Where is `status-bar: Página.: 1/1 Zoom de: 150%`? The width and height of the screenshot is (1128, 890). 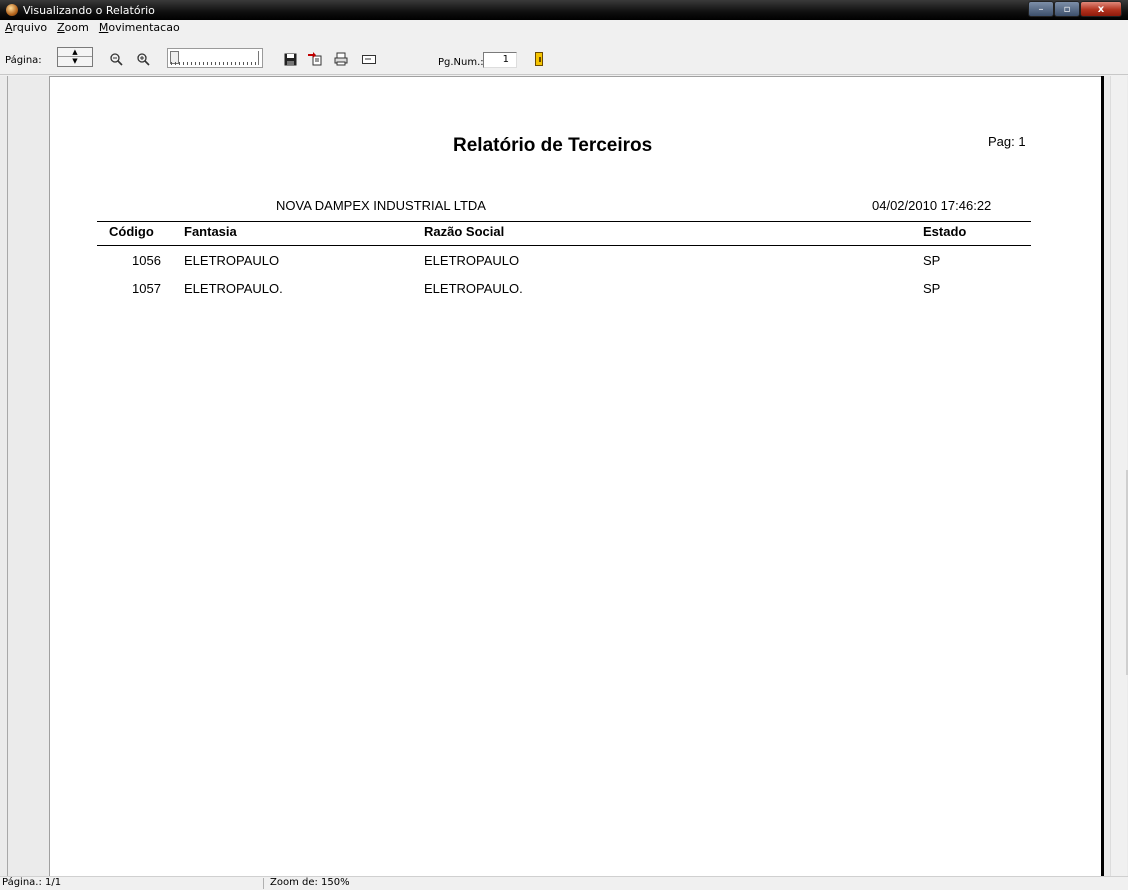 status-bar: Página.: 1/1 Zoom de: 150% is located at coordinates (564, 882).